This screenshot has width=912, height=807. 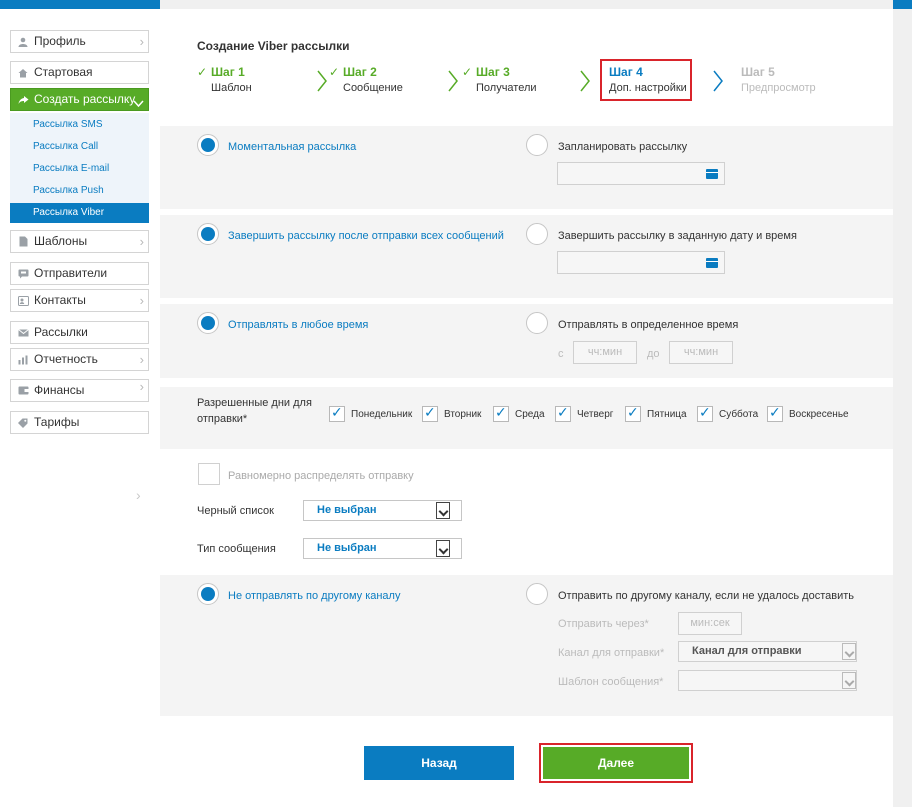 What do you see at coordinates (710, 623) in the screenshot?
I see `send-via-input: мин:сек` at bounding box center [710, 623].